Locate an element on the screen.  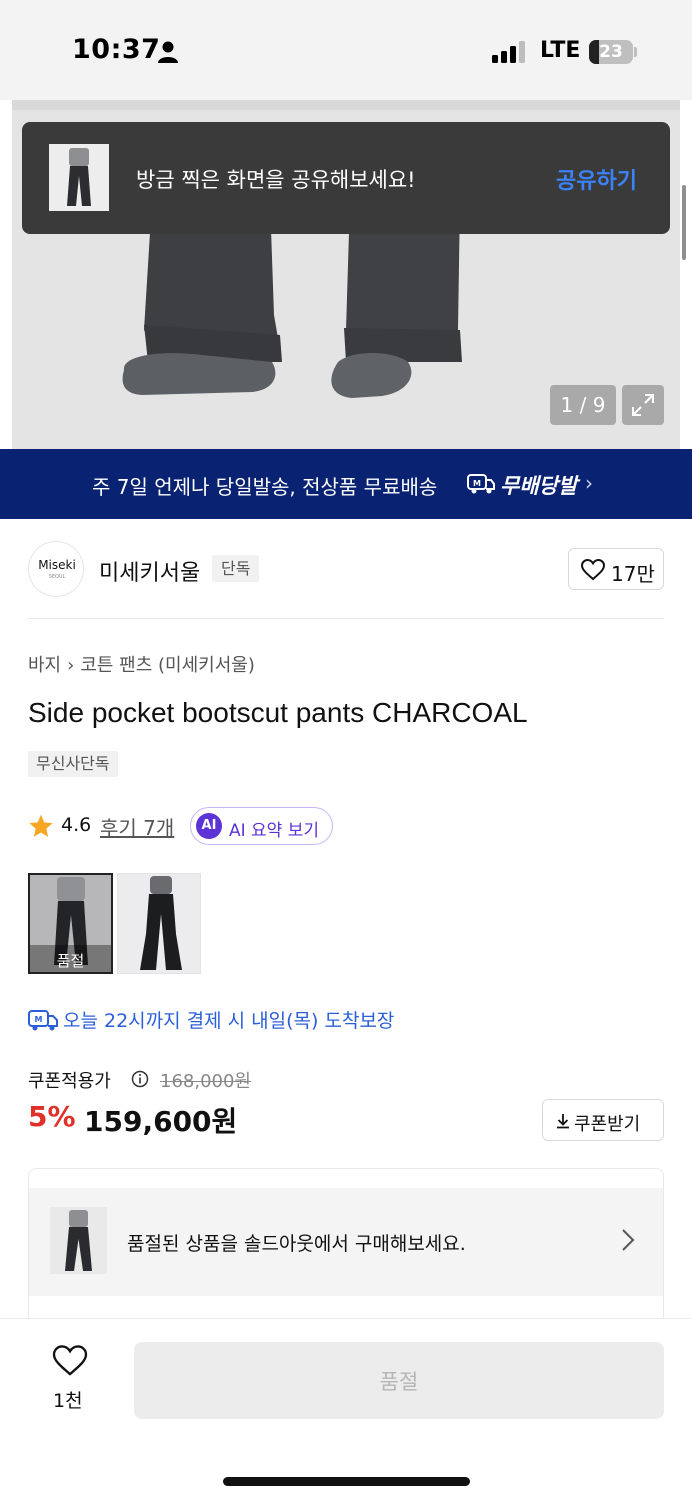
toast-message: 방금 찍은 화면을 공유해보세요! is located at coordinates (276, 180).